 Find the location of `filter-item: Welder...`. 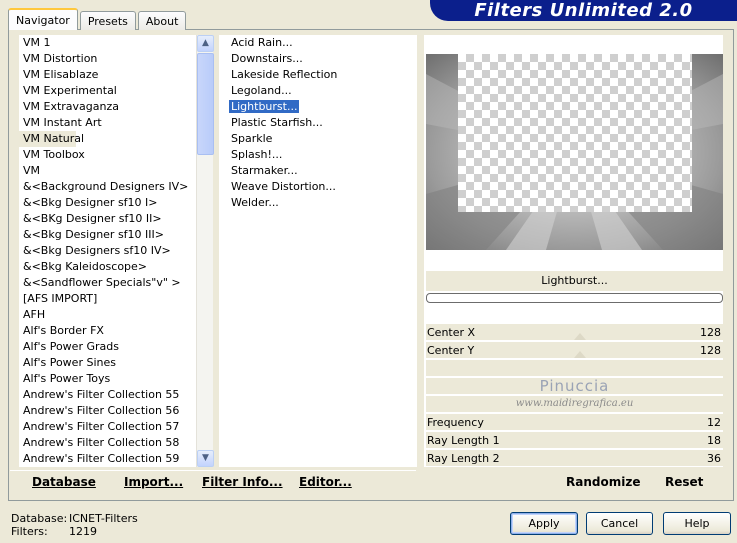

filter-item: Welder... is located at coordinates (322, 203).